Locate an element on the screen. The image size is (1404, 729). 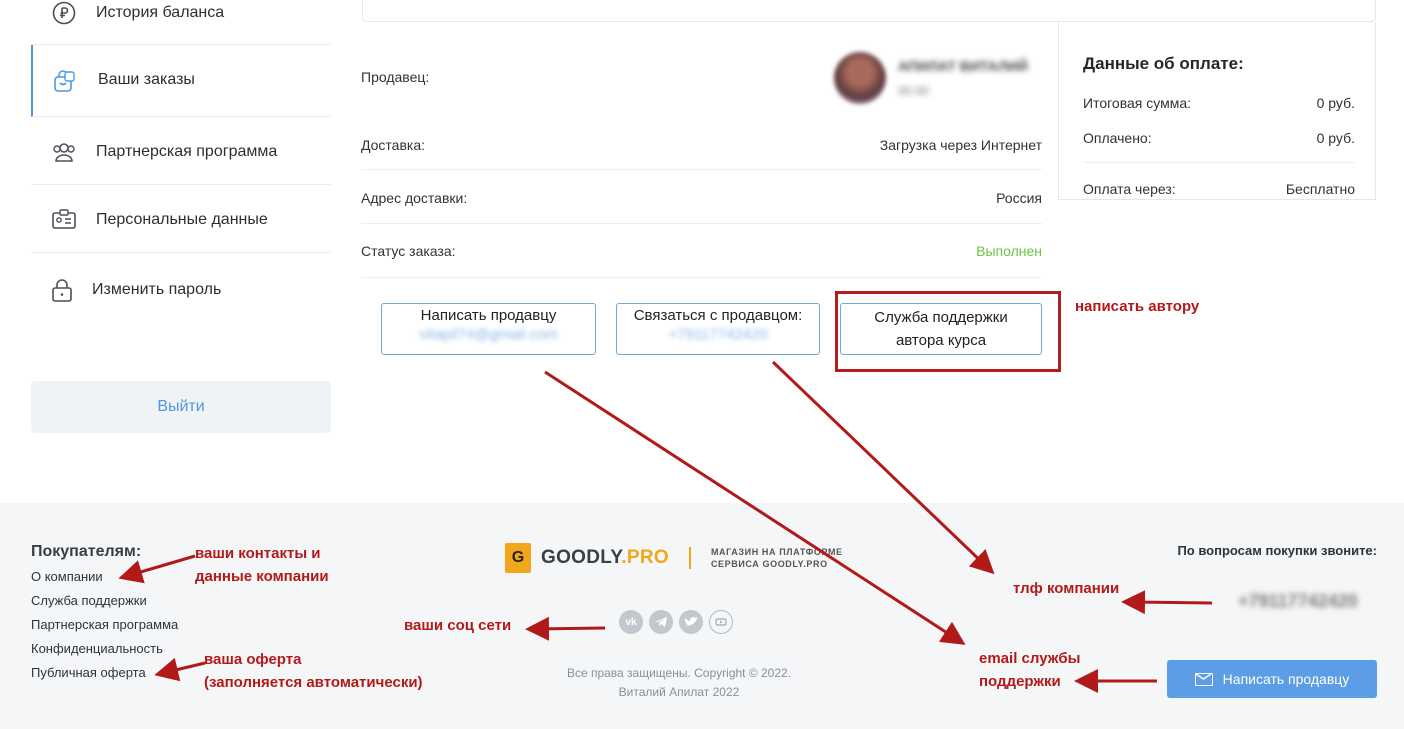
footer-write-seller-button: Написать продавцу is located at coordinates (1272, 679).